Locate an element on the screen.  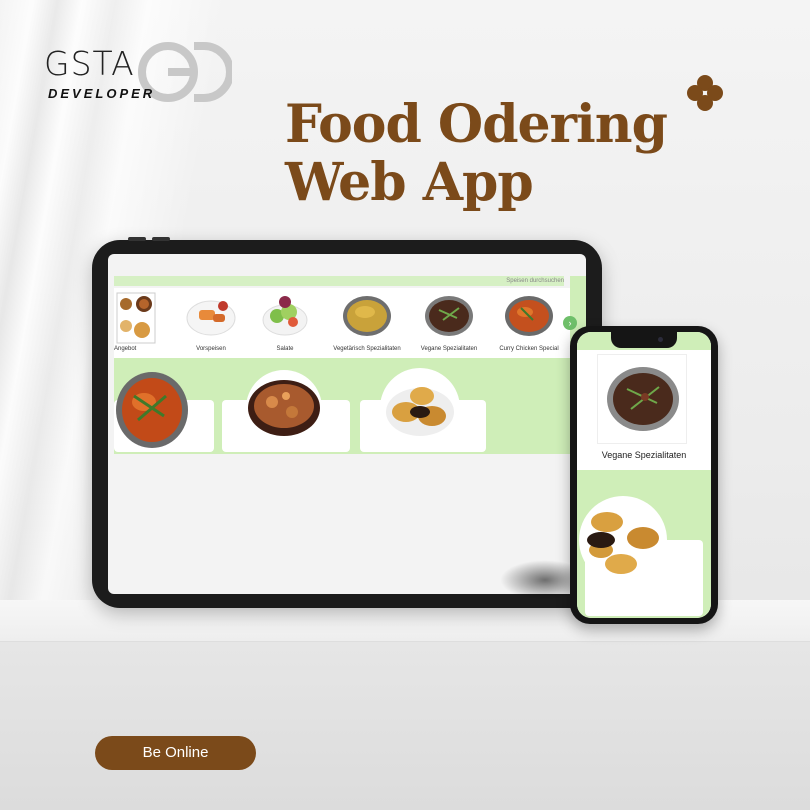
category-salate: Salate is located at coordinates (285, 323).